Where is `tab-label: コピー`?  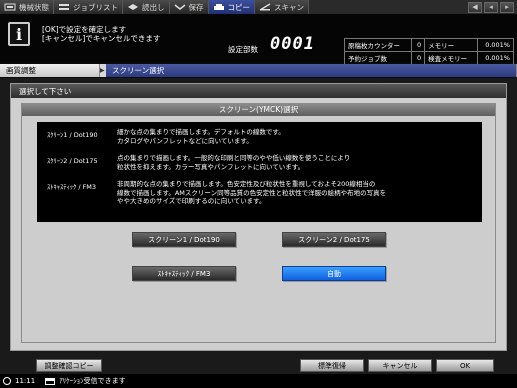
tab-label: コピー is located at coordinates (239, 7).